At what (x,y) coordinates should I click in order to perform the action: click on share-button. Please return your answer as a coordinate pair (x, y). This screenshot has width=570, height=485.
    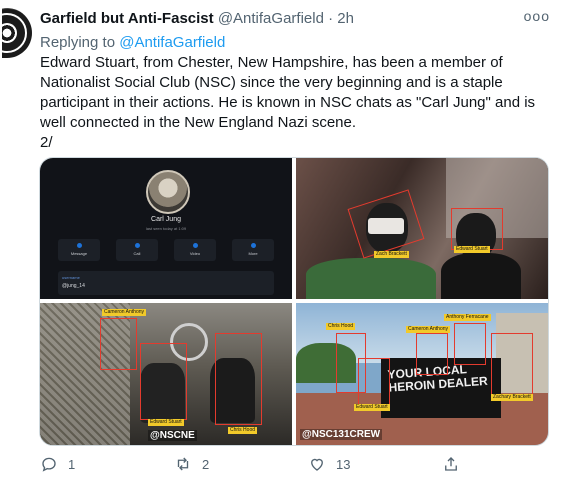
    Looking at the image, I should click on (451, 464).